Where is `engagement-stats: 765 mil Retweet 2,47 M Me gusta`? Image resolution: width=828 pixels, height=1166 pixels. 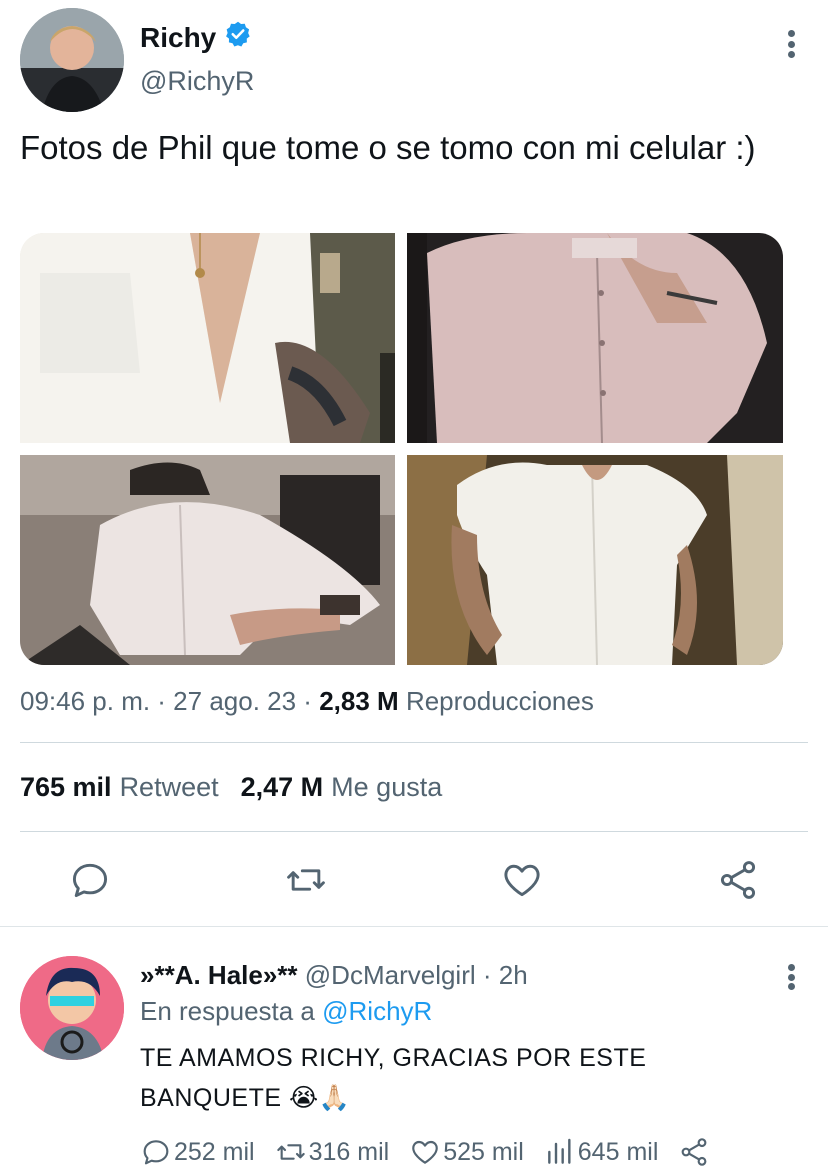 engagement-stats: 765 mil Retweet 2,47 M Me gusta is located at coordinates (242, 787).